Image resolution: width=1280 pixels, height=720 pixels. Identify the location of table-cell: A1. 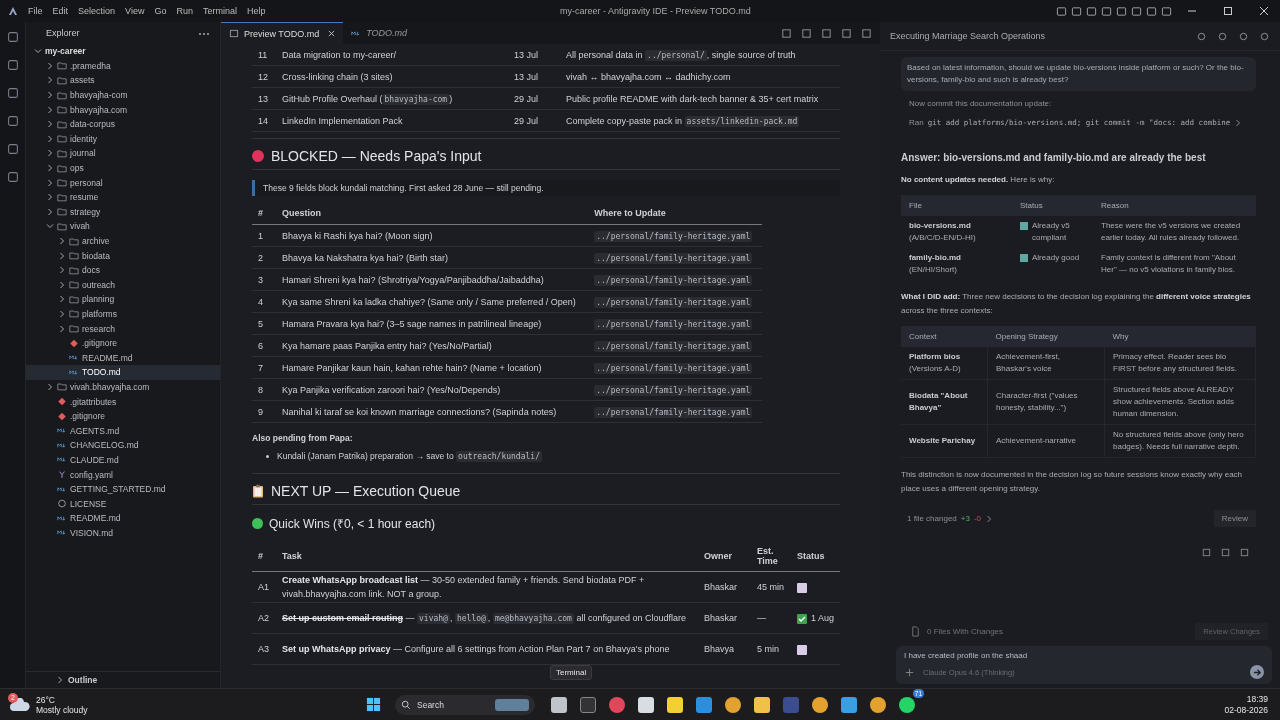
(264, 587).